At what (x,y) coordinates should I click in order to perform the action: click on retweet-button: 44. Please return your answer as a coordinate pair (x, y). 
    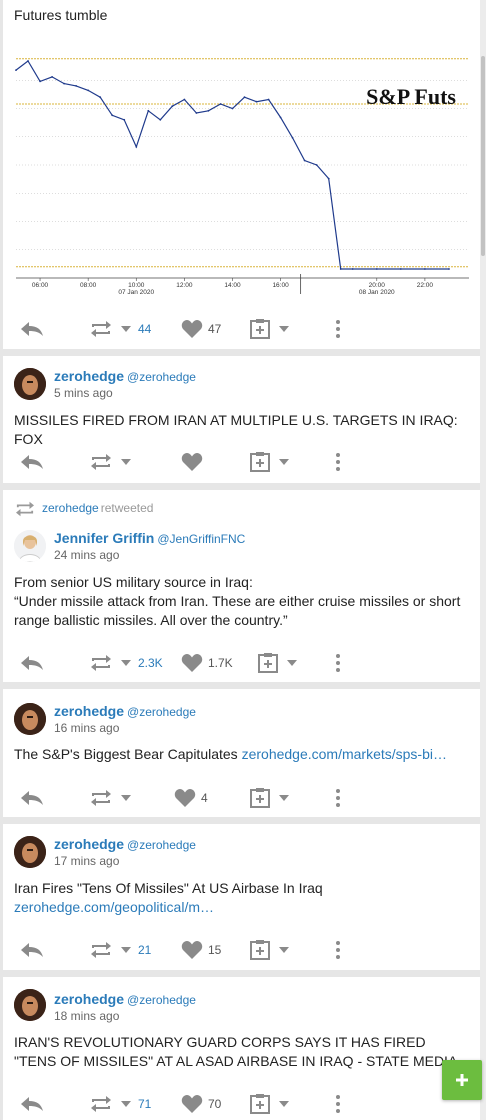
    Looking at the image, I should click on (120, 329).